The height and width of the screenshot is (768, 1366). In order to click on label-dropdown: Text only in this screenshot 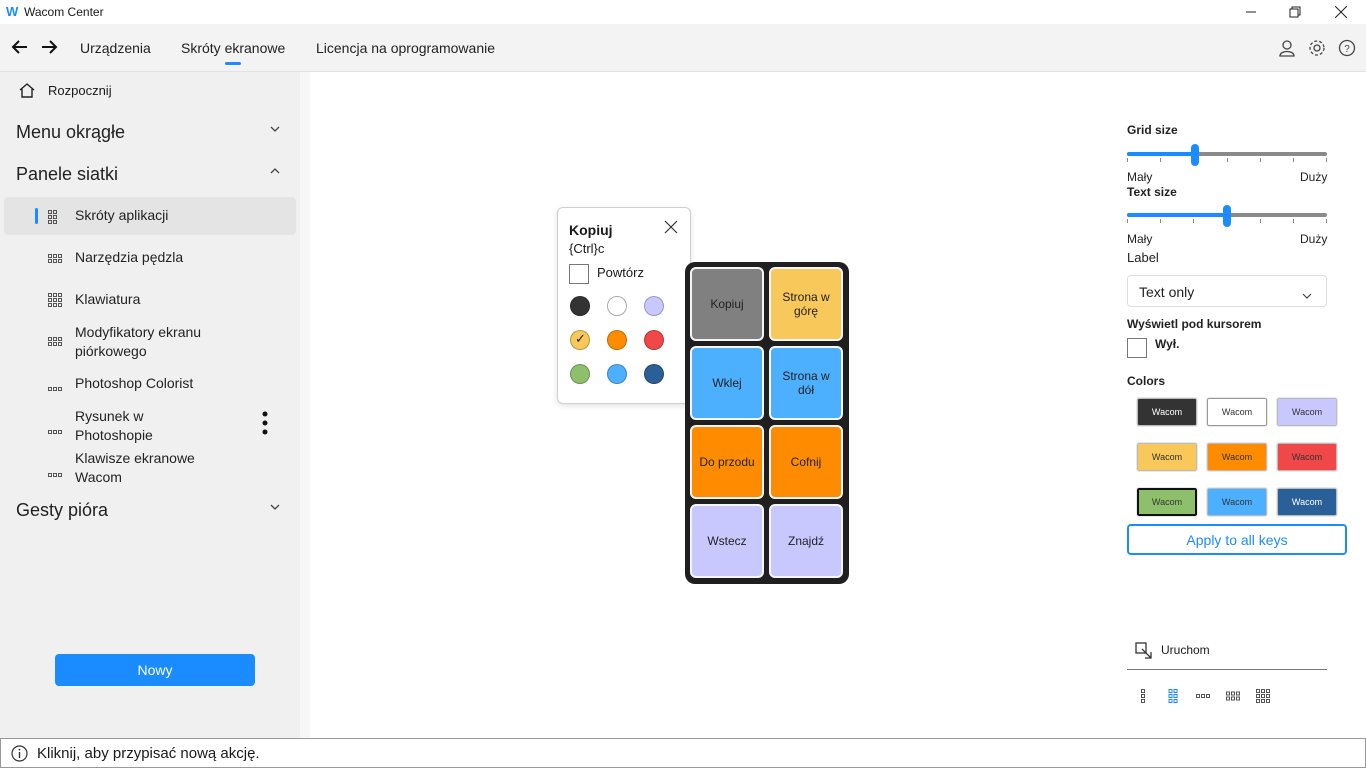, I will do `click(1227, 291)`.